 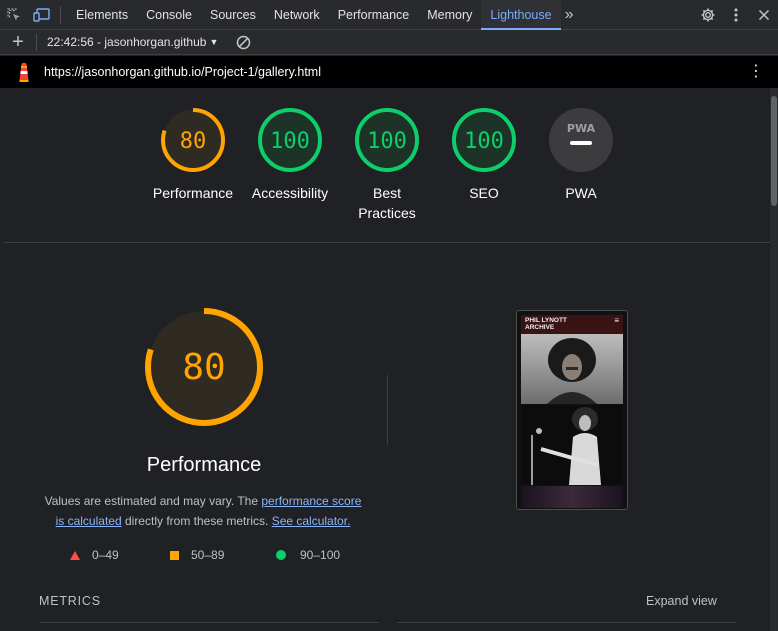 I want to click on gauge-label: Performance, so click(x=193, y=193).